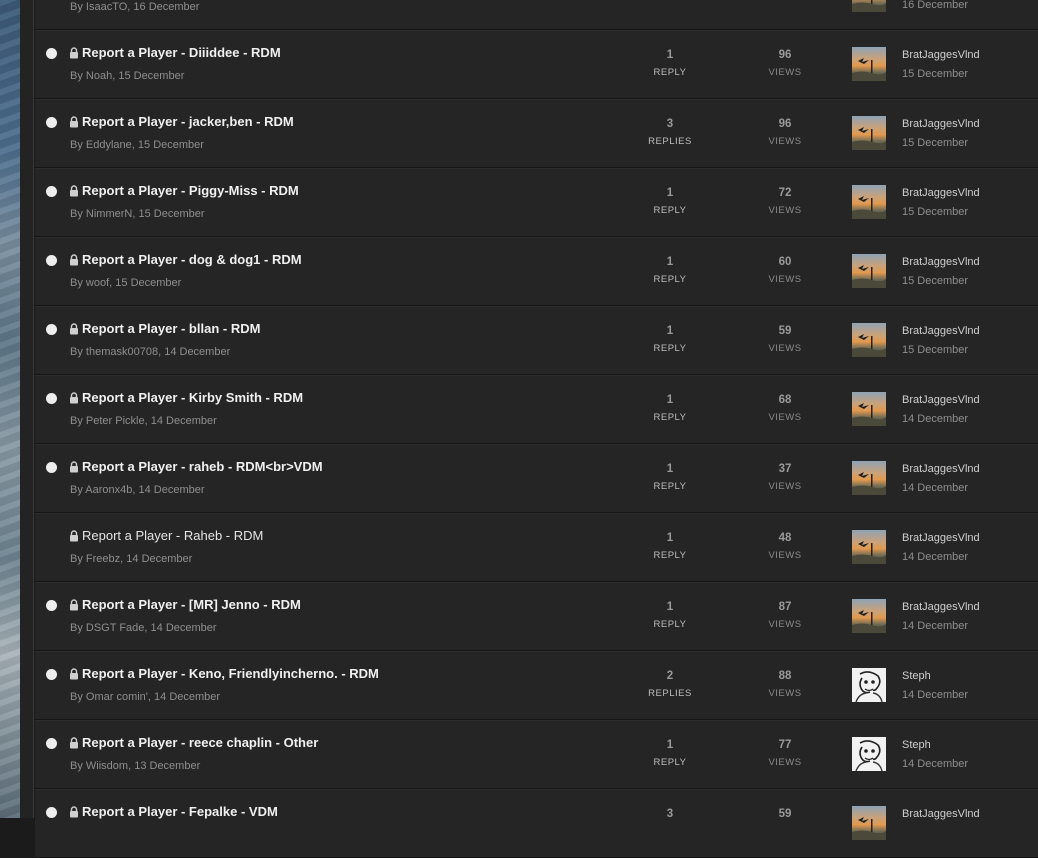 This screenshot has height=858, width=1038. I want to click on topic-starter-link: Wiisdom, so click(107, 766).